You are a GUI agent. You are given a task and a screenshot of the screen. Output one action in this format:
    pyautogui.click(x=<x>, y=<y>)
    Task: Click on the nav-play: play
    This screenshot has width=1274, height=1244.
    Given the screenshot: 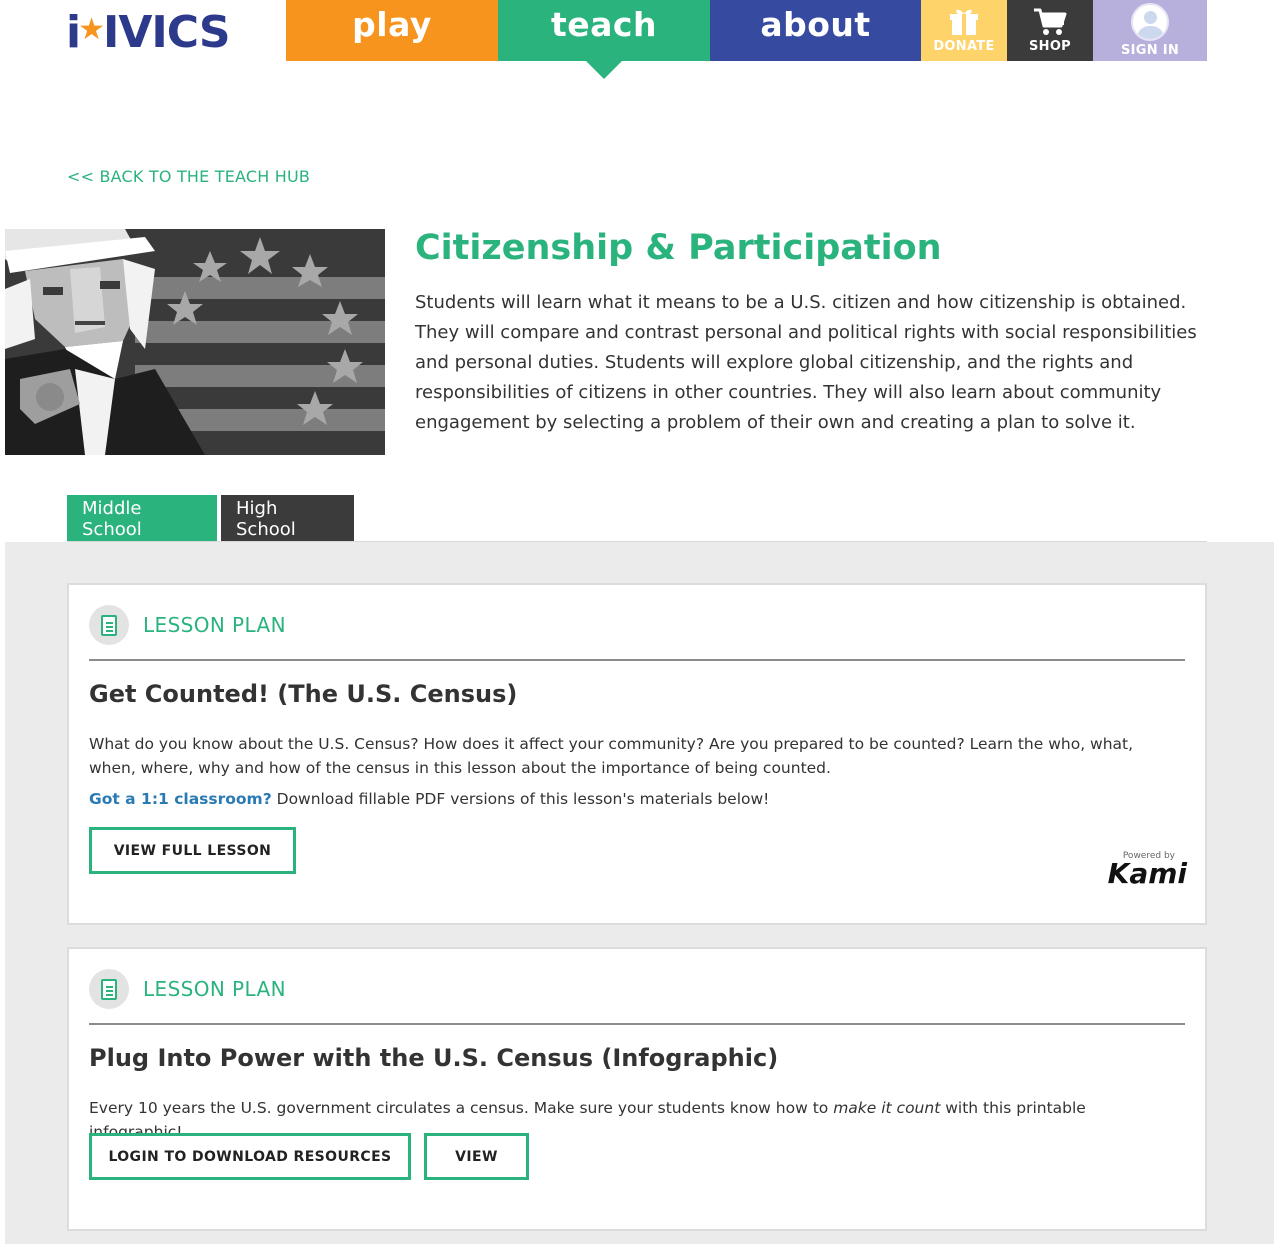 What is the action you would take?
    pyautogui.click(x=392, y=30)
    